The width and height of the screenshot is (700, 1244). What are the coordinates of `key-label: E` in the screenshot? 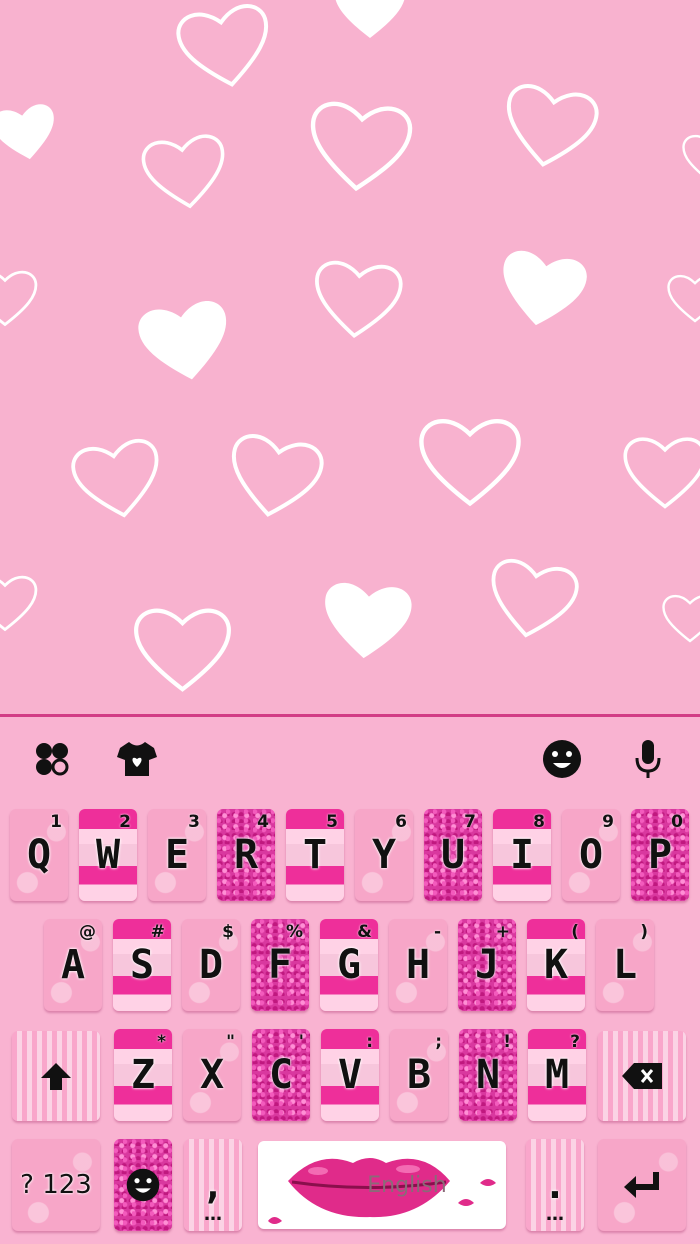 It's located at (177, 855).